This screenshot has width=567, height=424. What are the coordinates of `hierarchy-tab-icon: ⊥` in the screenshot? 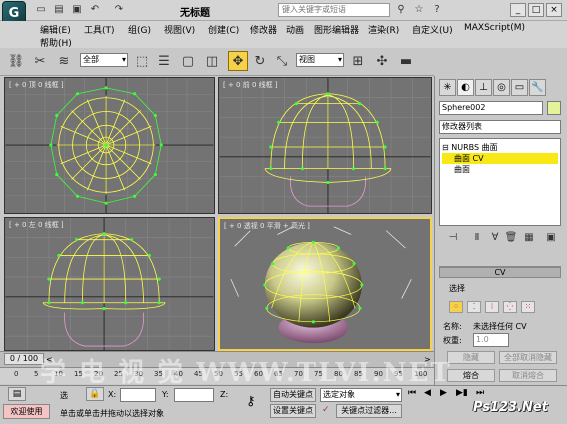 It's located at (483, 87).